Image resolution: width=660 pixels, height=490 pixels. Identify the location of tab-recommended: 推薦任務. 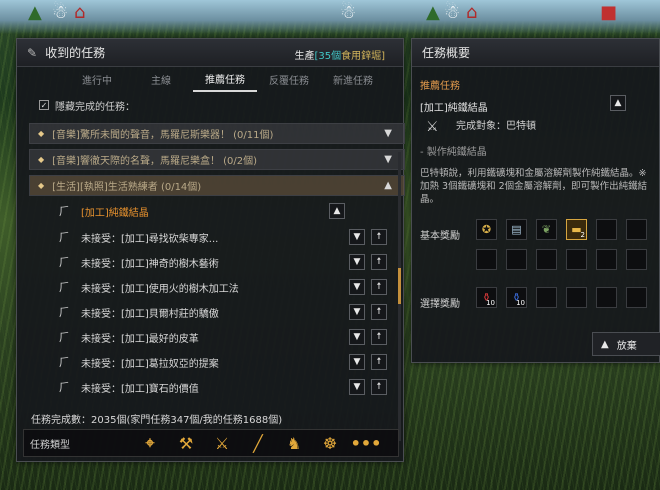
(225, 81).